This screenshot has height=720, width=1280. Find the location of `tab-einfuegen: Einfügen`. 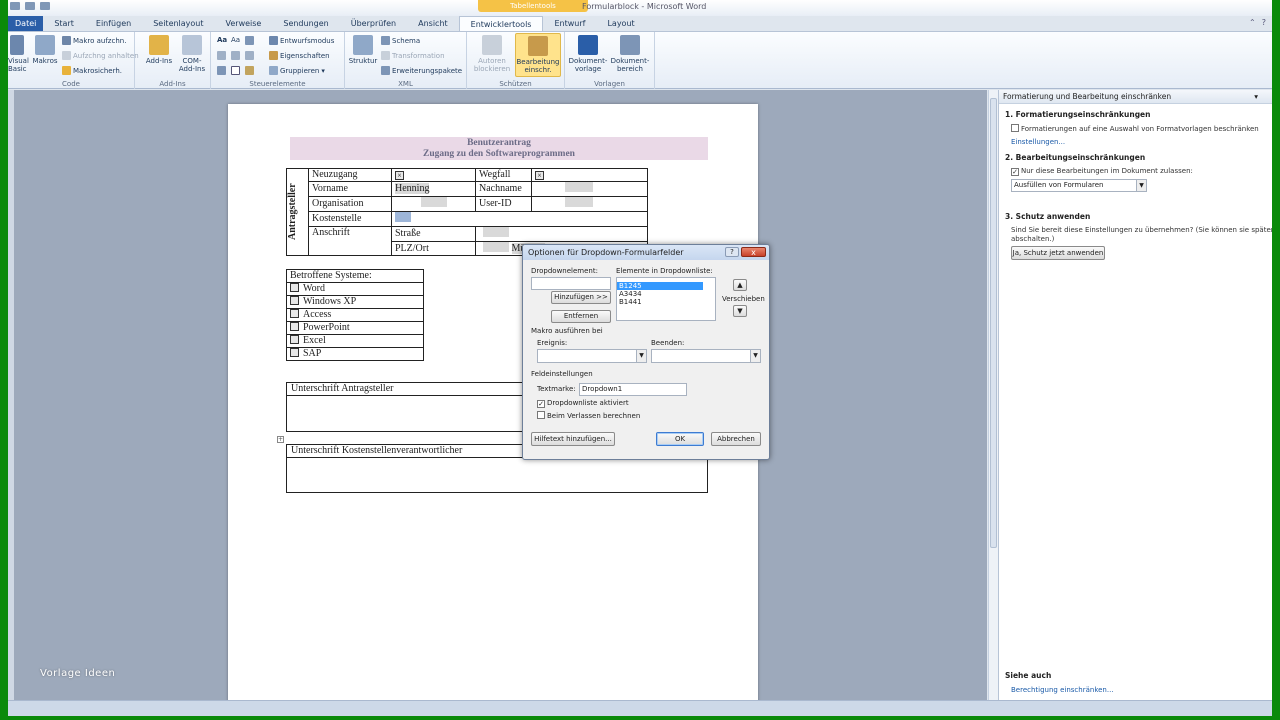

tab-einfuegen: Einfügen is located at coordinates (113, 23).